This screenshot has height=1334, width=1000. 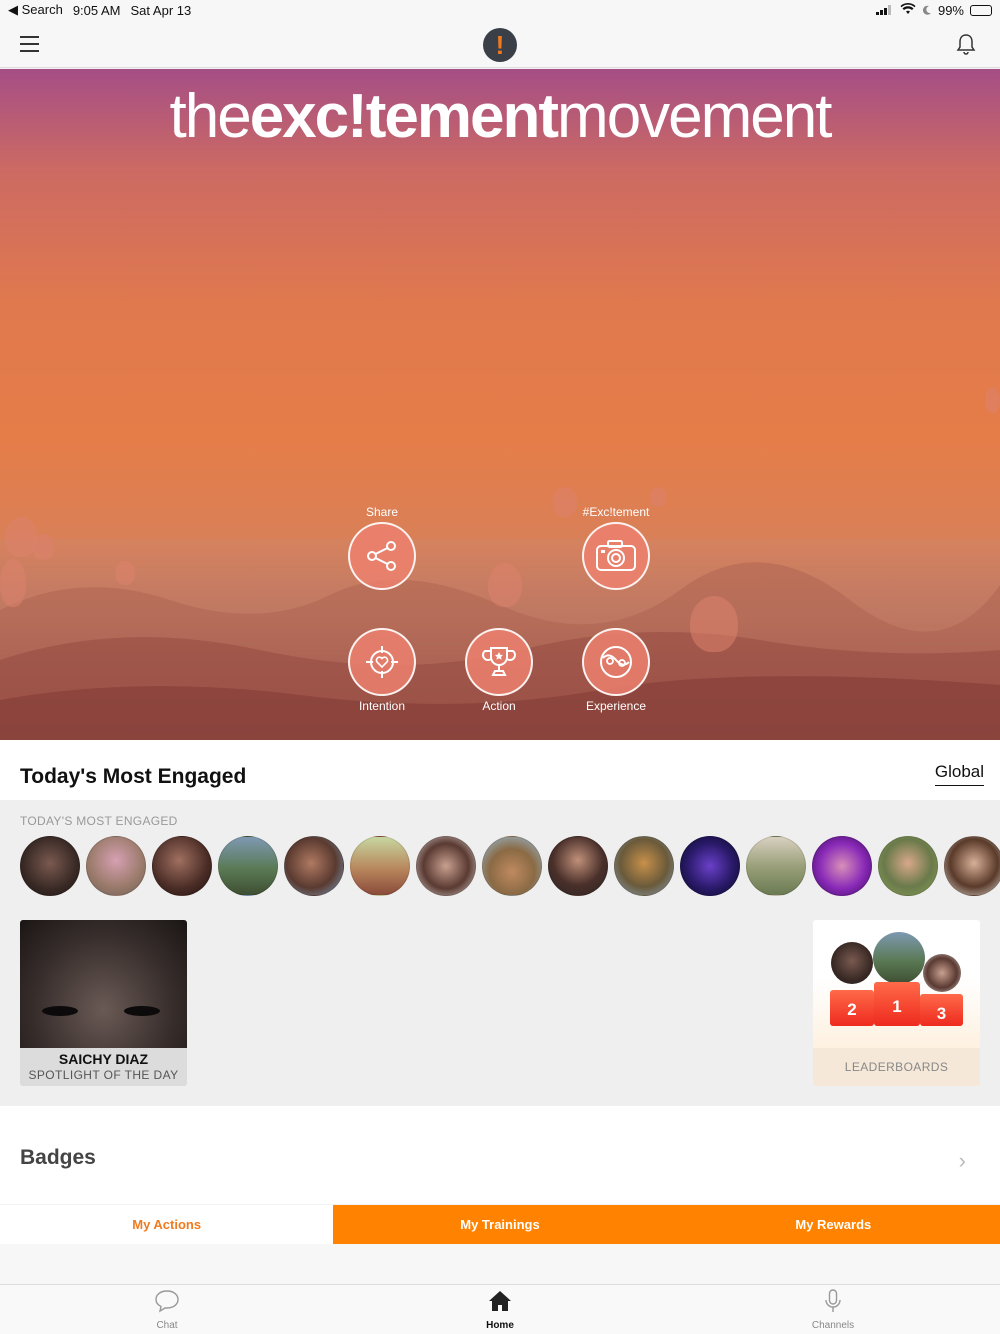 I want to click on tab-channels: Channels, so click(x=833, y=1310).